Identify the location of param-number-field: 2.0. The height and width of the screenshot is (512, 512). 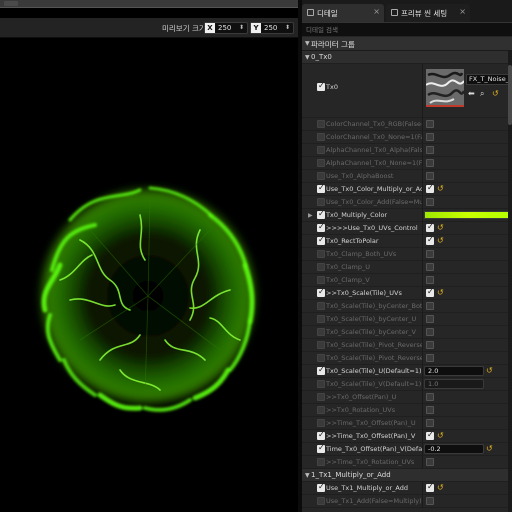
(454, 371).